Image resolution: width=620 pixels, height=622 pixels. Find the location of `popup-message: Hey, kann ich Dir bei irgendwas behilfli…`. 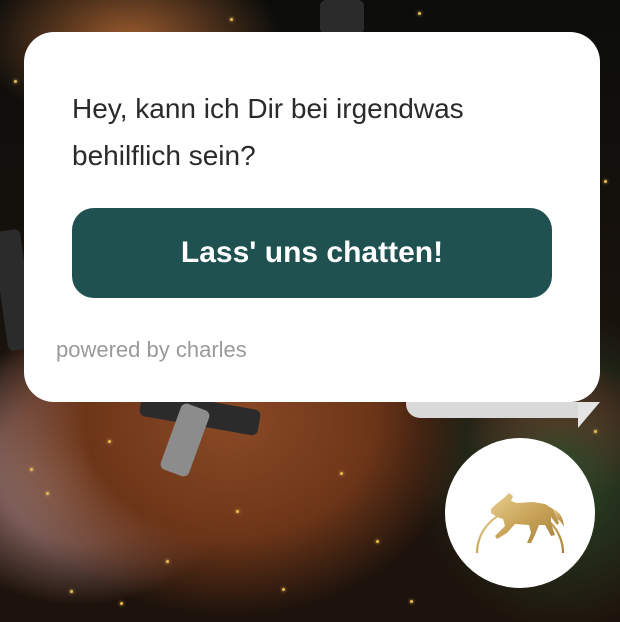

popup-message: Hey, kann ich Dir bei irgendwas behilfli… is located at coordinates (268, 132).